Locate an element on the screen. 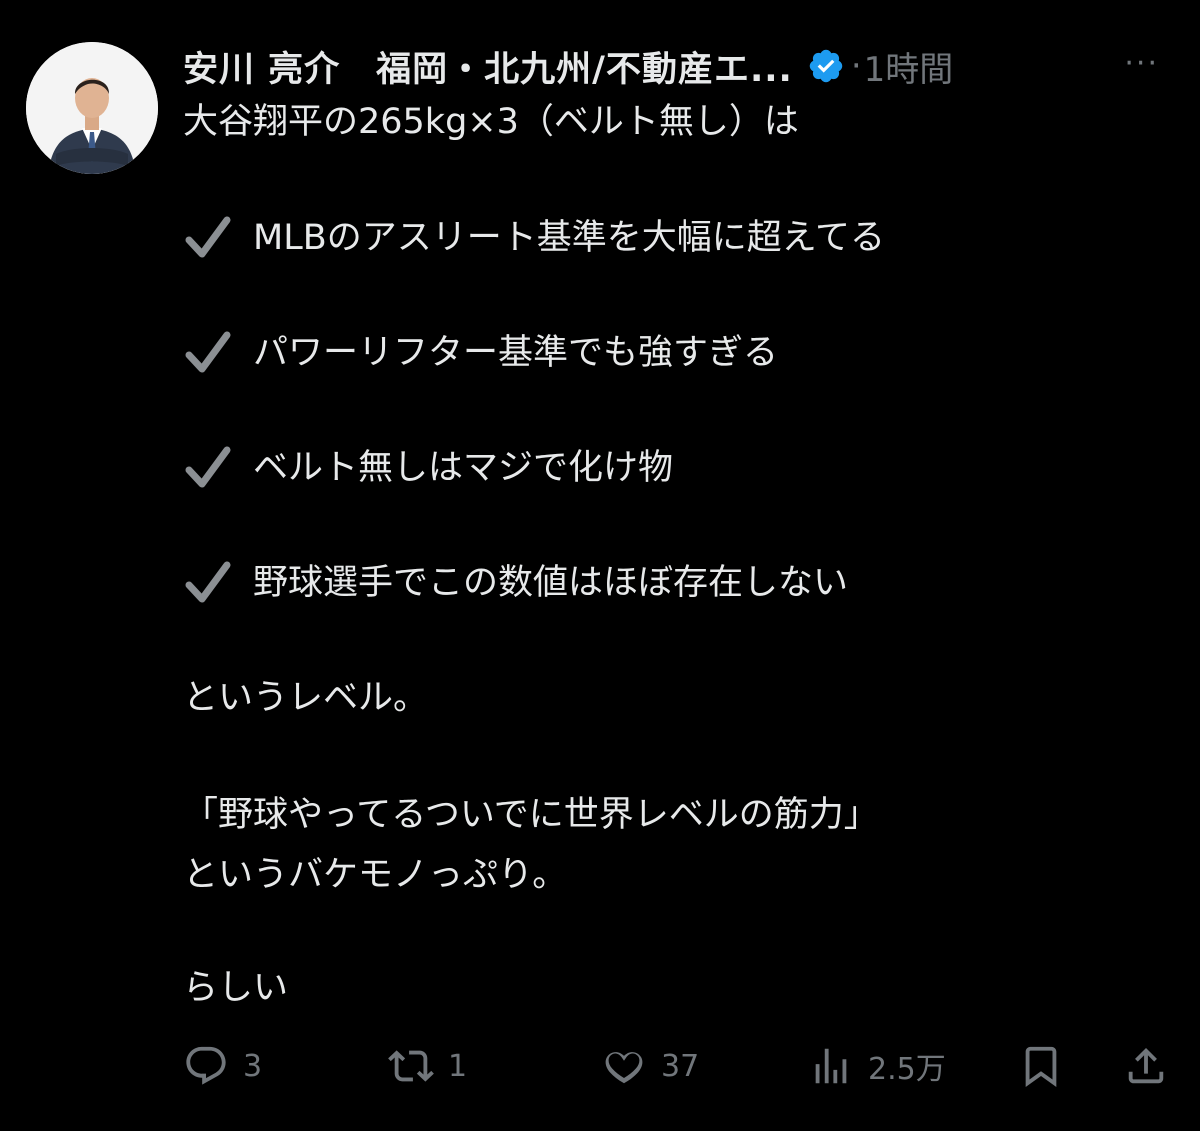 Image resolution: width=1200 pixels, height=1131 pixels. share-button is located at coordinates (1146, 1066).